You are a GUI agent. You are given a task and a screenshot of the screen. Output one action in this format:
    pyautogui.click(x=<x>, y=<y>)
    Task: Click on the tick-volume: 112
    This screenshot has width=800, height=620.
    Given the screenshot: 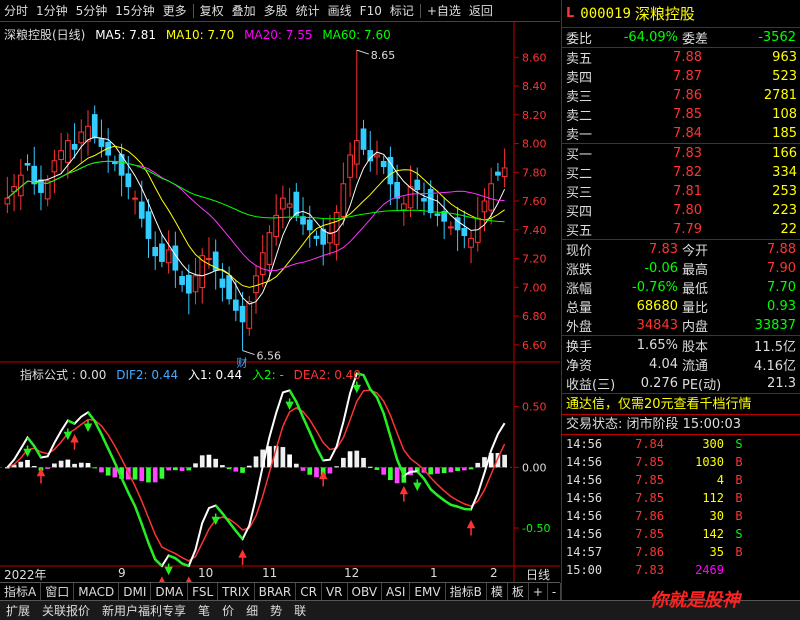 What is the action you would take?
    pyautogui.click(x=713, y=498)
    